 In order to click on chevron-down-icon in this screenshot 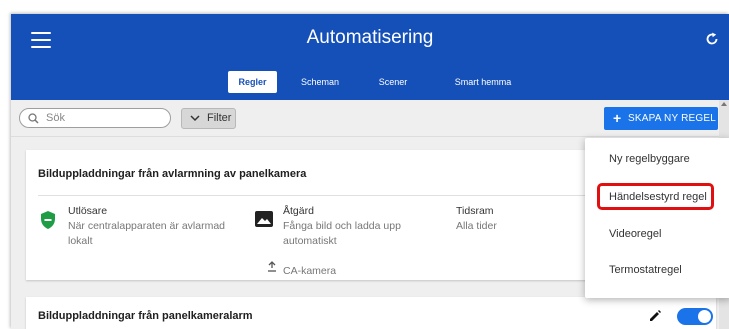, I will do `click(195, 118)`.